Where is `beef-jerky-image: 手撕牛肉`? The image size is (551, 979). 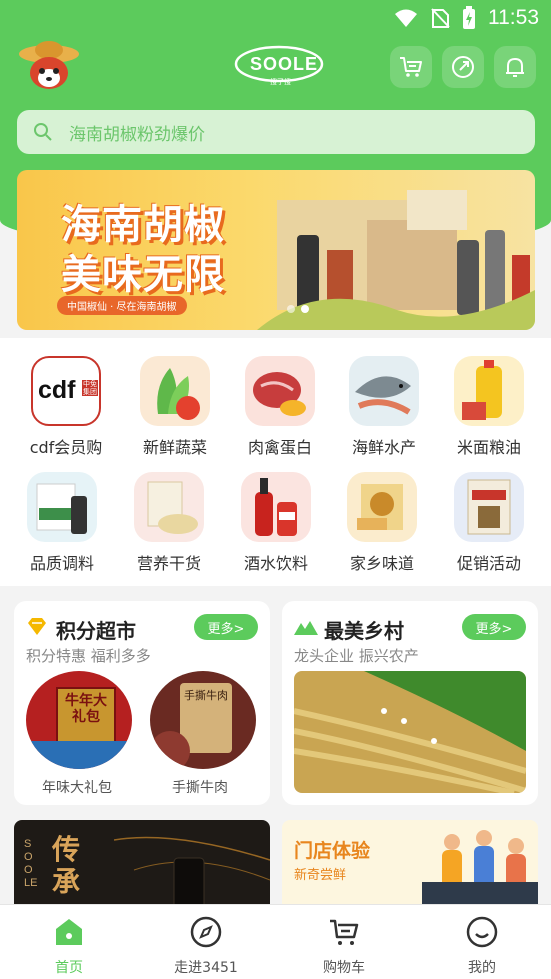 beef-jerky-image: 手撕牛肉 is located at coordinates (203, 720).